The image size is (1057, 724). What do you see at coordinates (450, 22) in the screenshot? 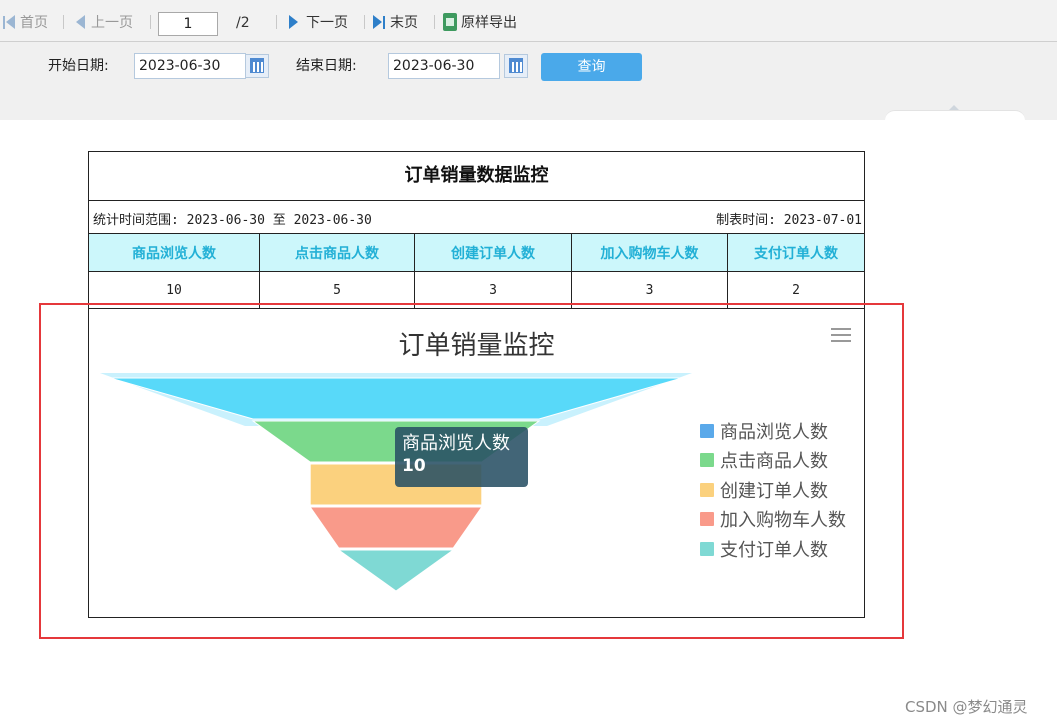
I see `excel-export-icon` at bounding box center [450, 22].